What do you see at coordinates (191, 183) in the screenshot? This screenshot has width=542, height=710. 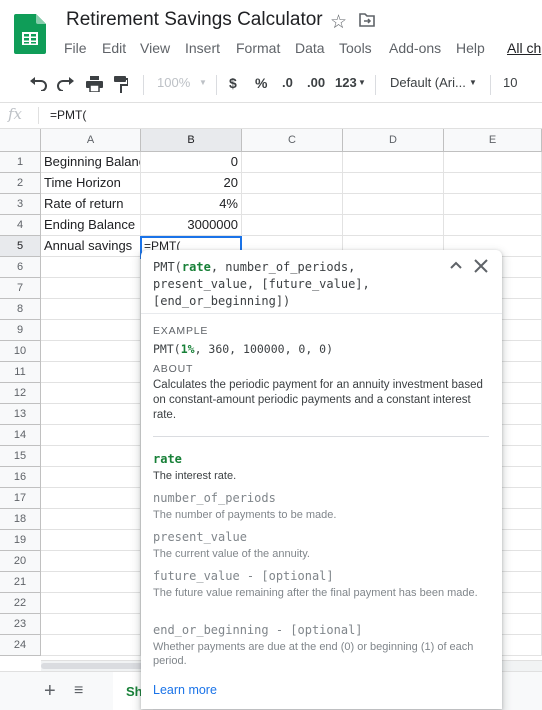 I see `cell-b2: 20` at bounding box center [191, 183].